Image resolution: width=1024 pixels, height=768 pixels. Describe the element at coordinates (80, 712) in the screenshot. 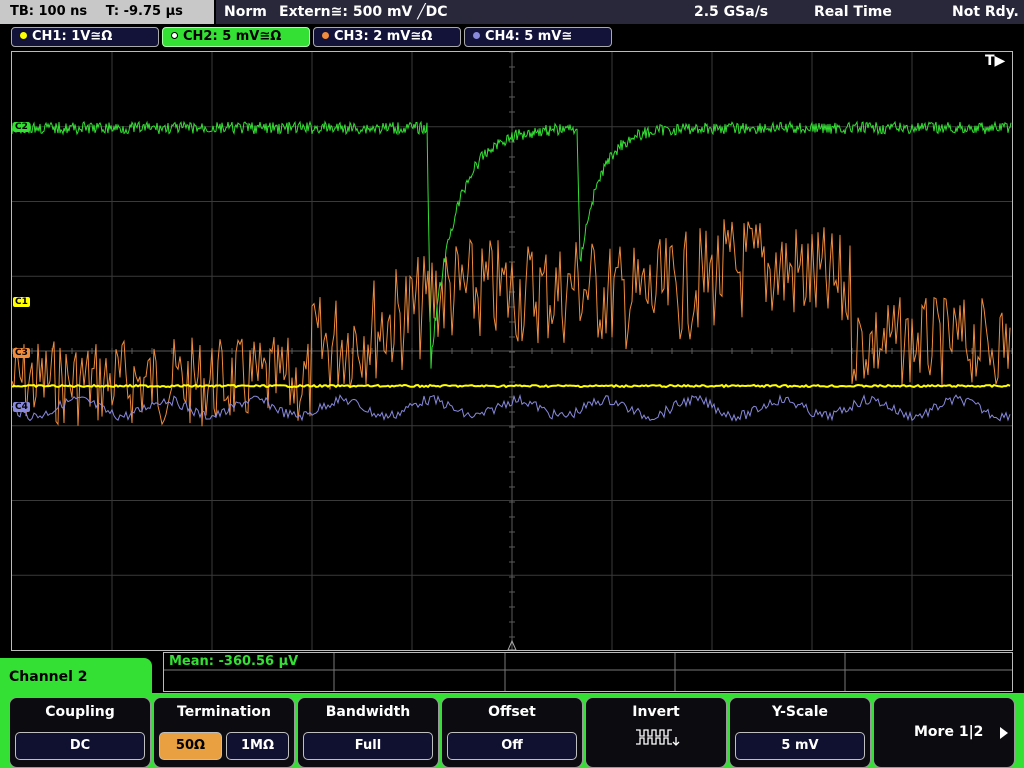

I see `coupling-title: Coupling` at that location.